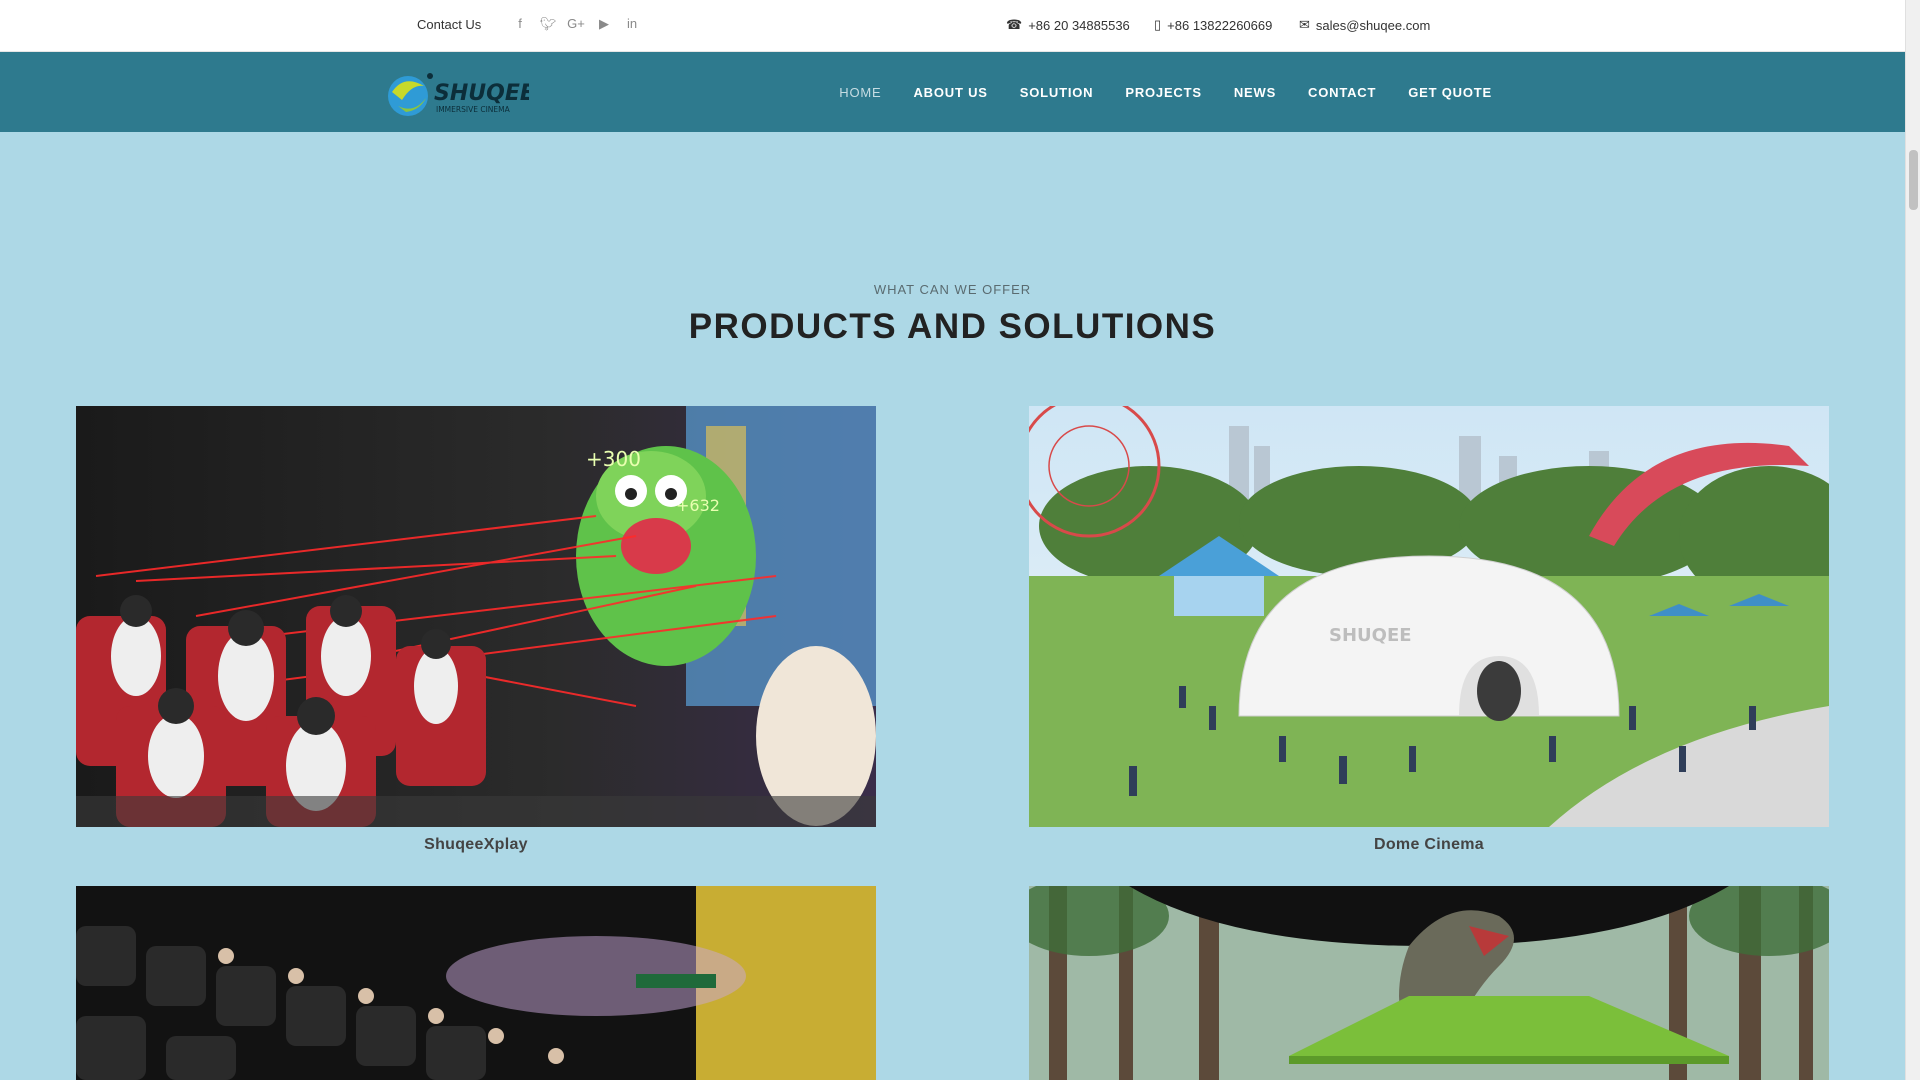 This screenshot has width=1920, height=1080. What do you see at coordinates (1255, 92) in the screenshot?
I see `nav-news: NEWS` at bounding box center [1255, 92].